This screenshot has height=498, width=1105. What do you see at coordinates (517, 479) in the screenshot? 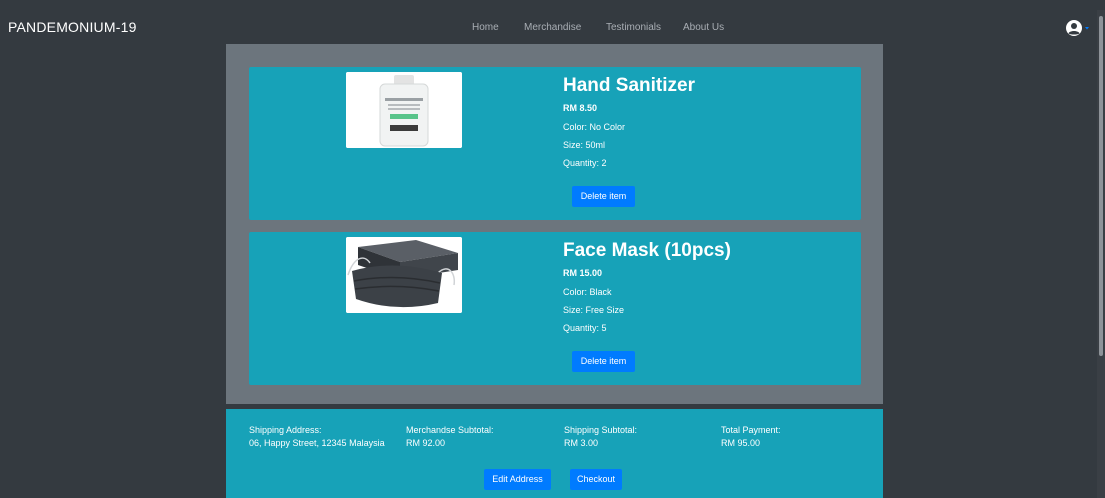
I see `edit-address-button: Edit Address` at bounding box center [517, 479].